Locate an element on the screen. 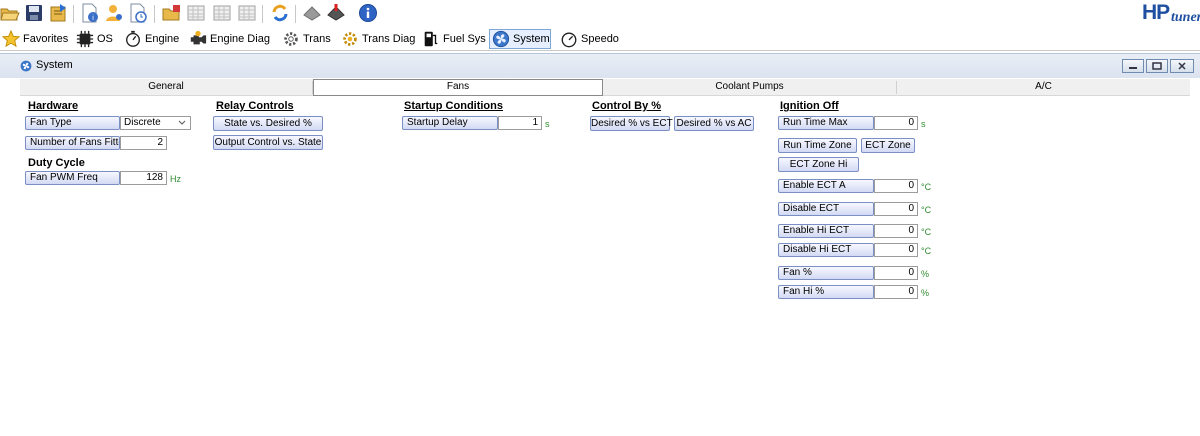 The height and width of the screenshot is (436, 1200). table-edit-icon is located at coordinates (247, 13).